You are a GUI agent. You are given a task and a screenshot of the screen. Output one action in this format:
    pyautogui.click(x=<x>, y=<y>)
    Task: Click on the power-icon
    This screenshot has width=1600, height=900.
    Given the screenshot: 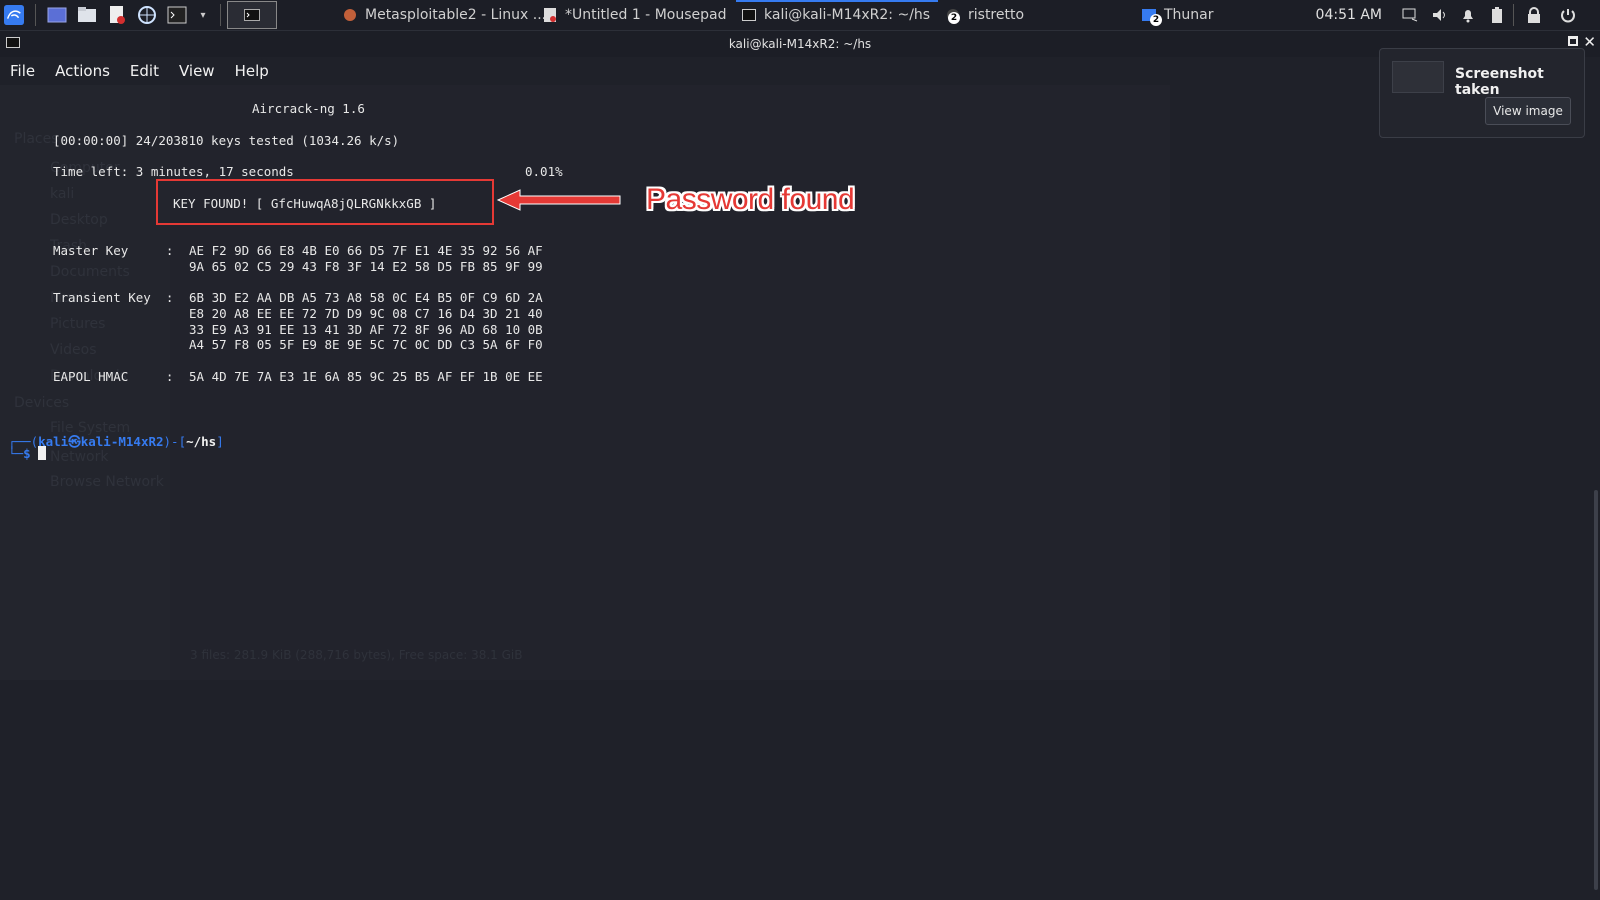 What is the action you would take?
    pyautogui.click(x=1568, y=15)
    